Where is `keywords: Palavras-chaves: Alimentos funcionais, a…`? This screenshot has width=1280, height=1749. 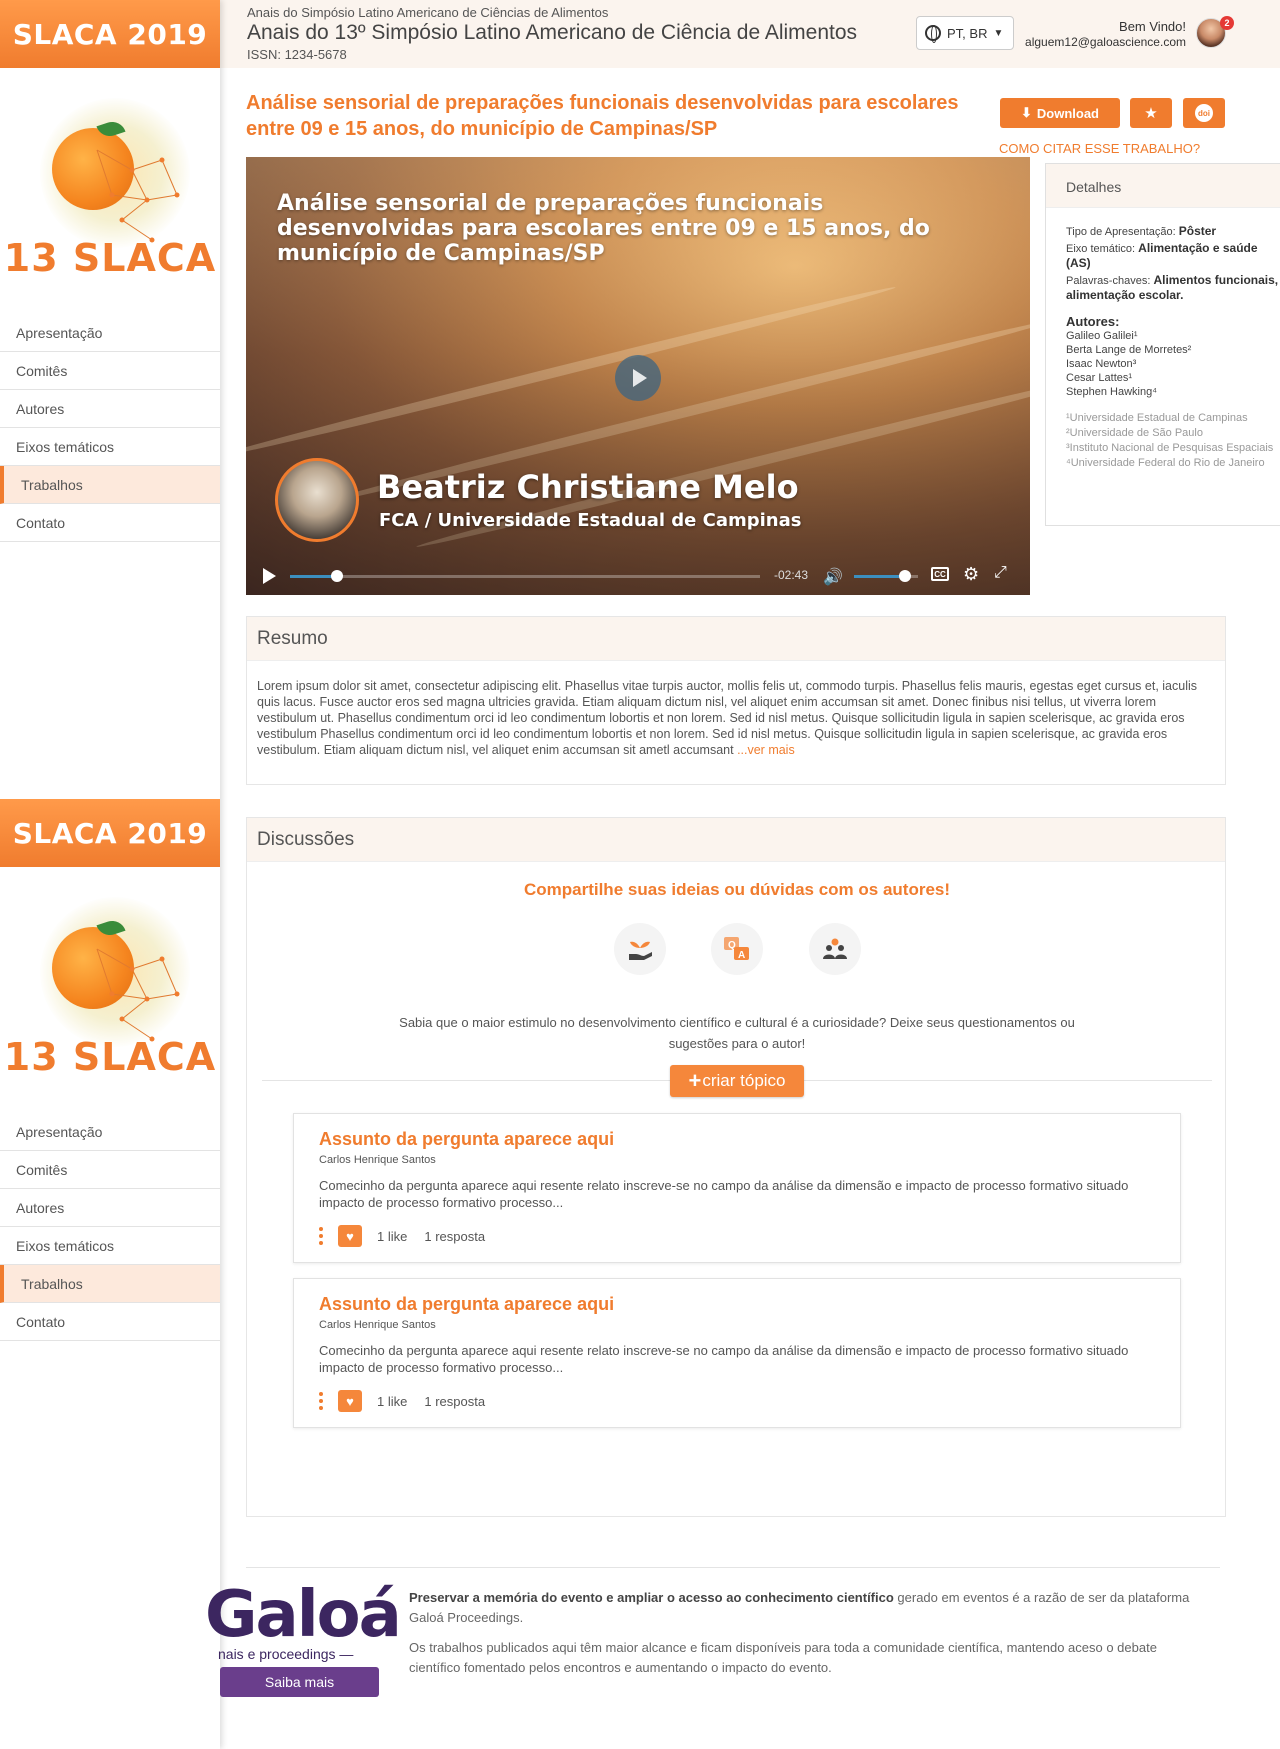
keywords: Palavras-chaves: Alimentos funcionais, a… is located at coordinates (1173, 288).